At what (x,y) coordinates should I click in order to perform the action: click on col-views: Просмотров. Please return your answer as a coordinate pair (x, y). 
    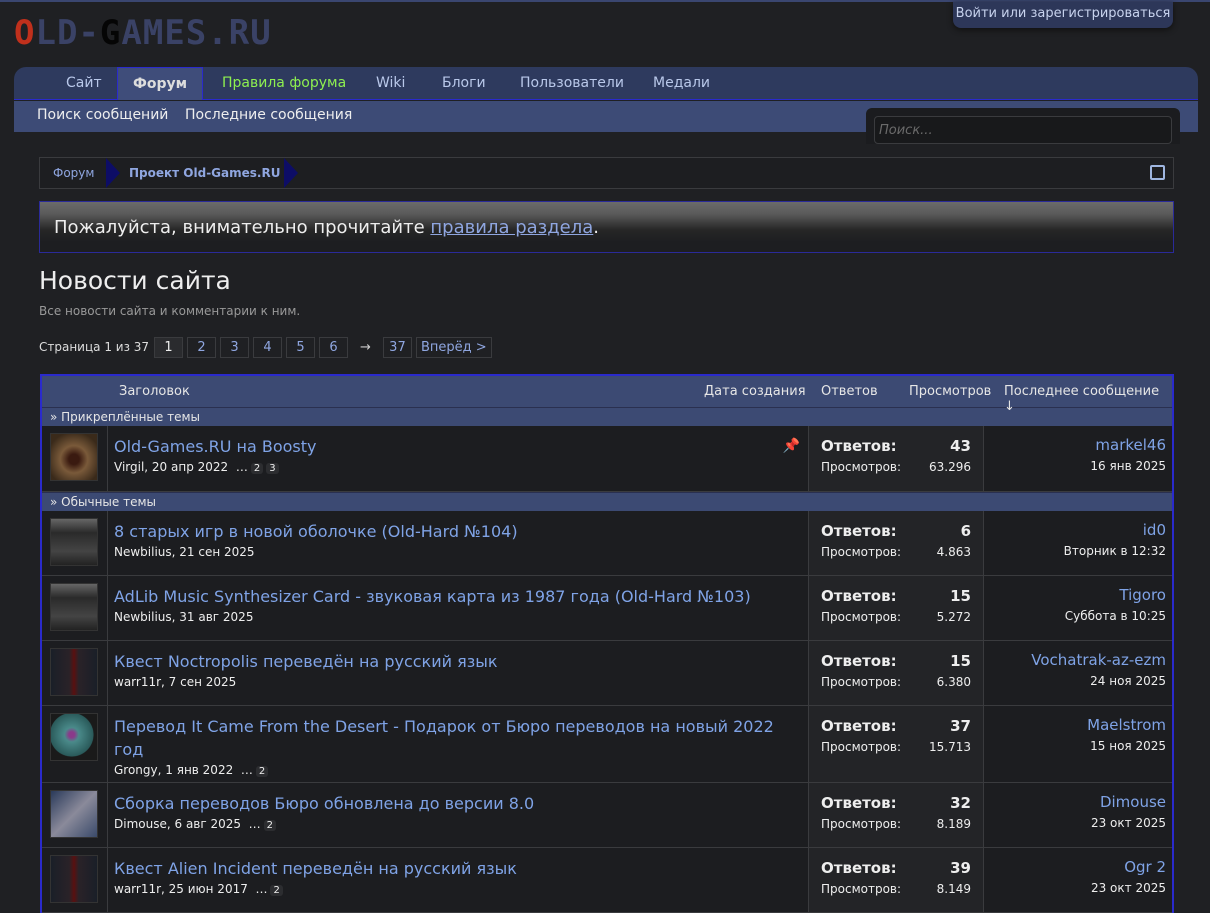
    Looking at the image, I should click on (950, 391).